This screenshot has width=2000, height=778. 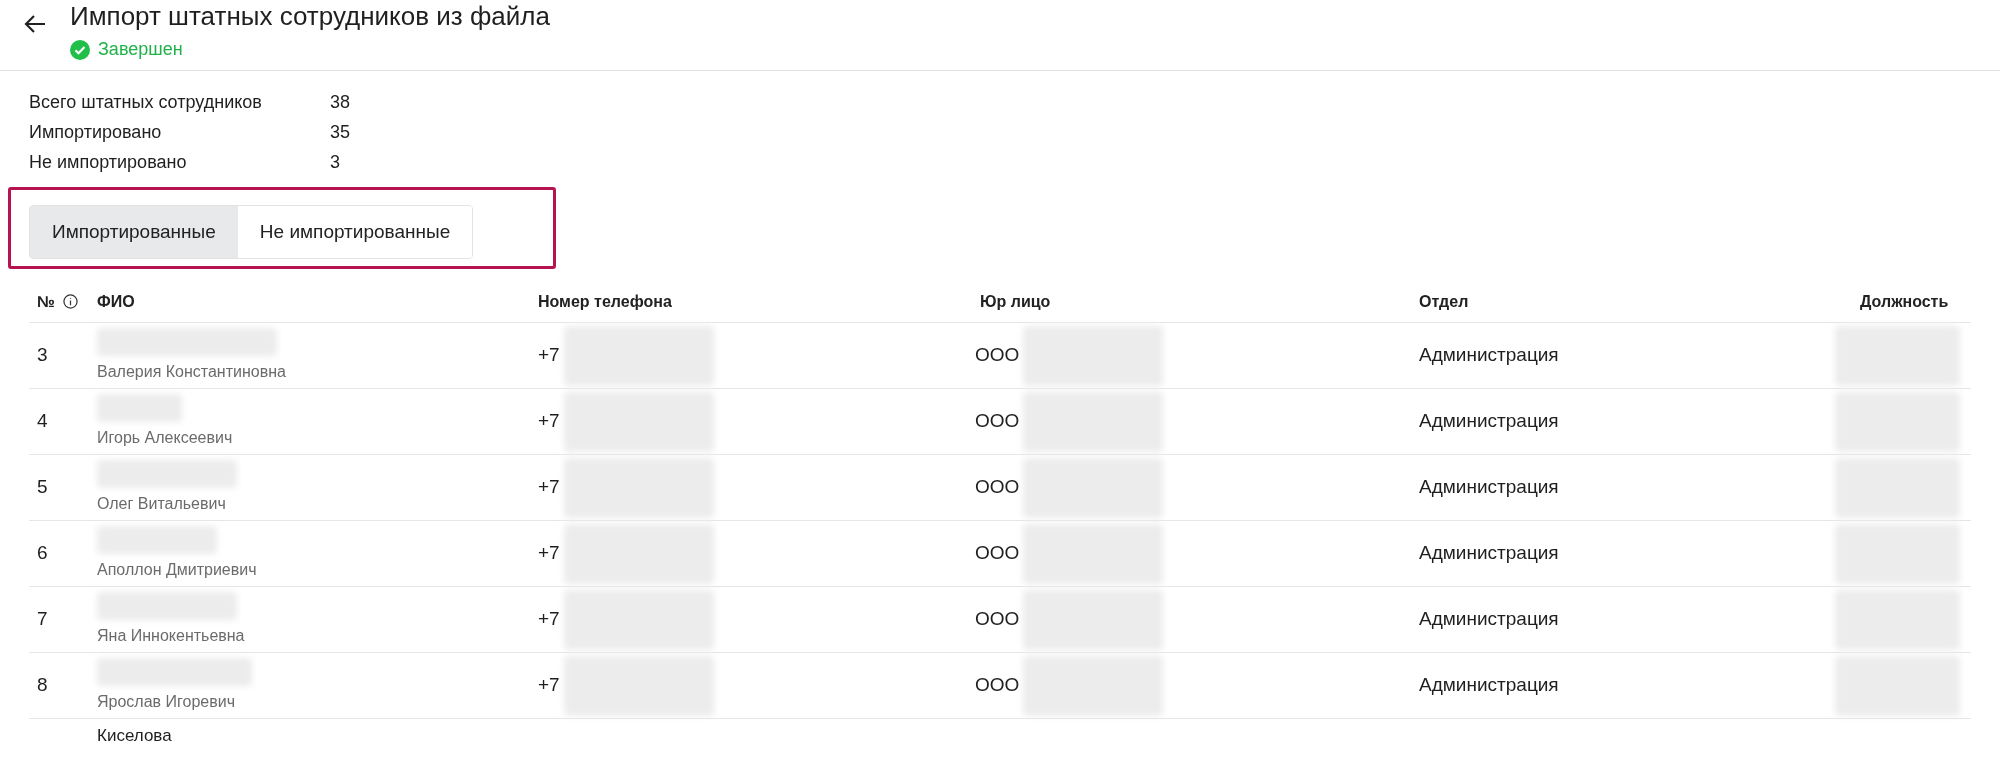 What do you see at coordinates (135, 736) in the screenshot?
I see `employee-surname: Киселова` at bounding box center [135, 736].